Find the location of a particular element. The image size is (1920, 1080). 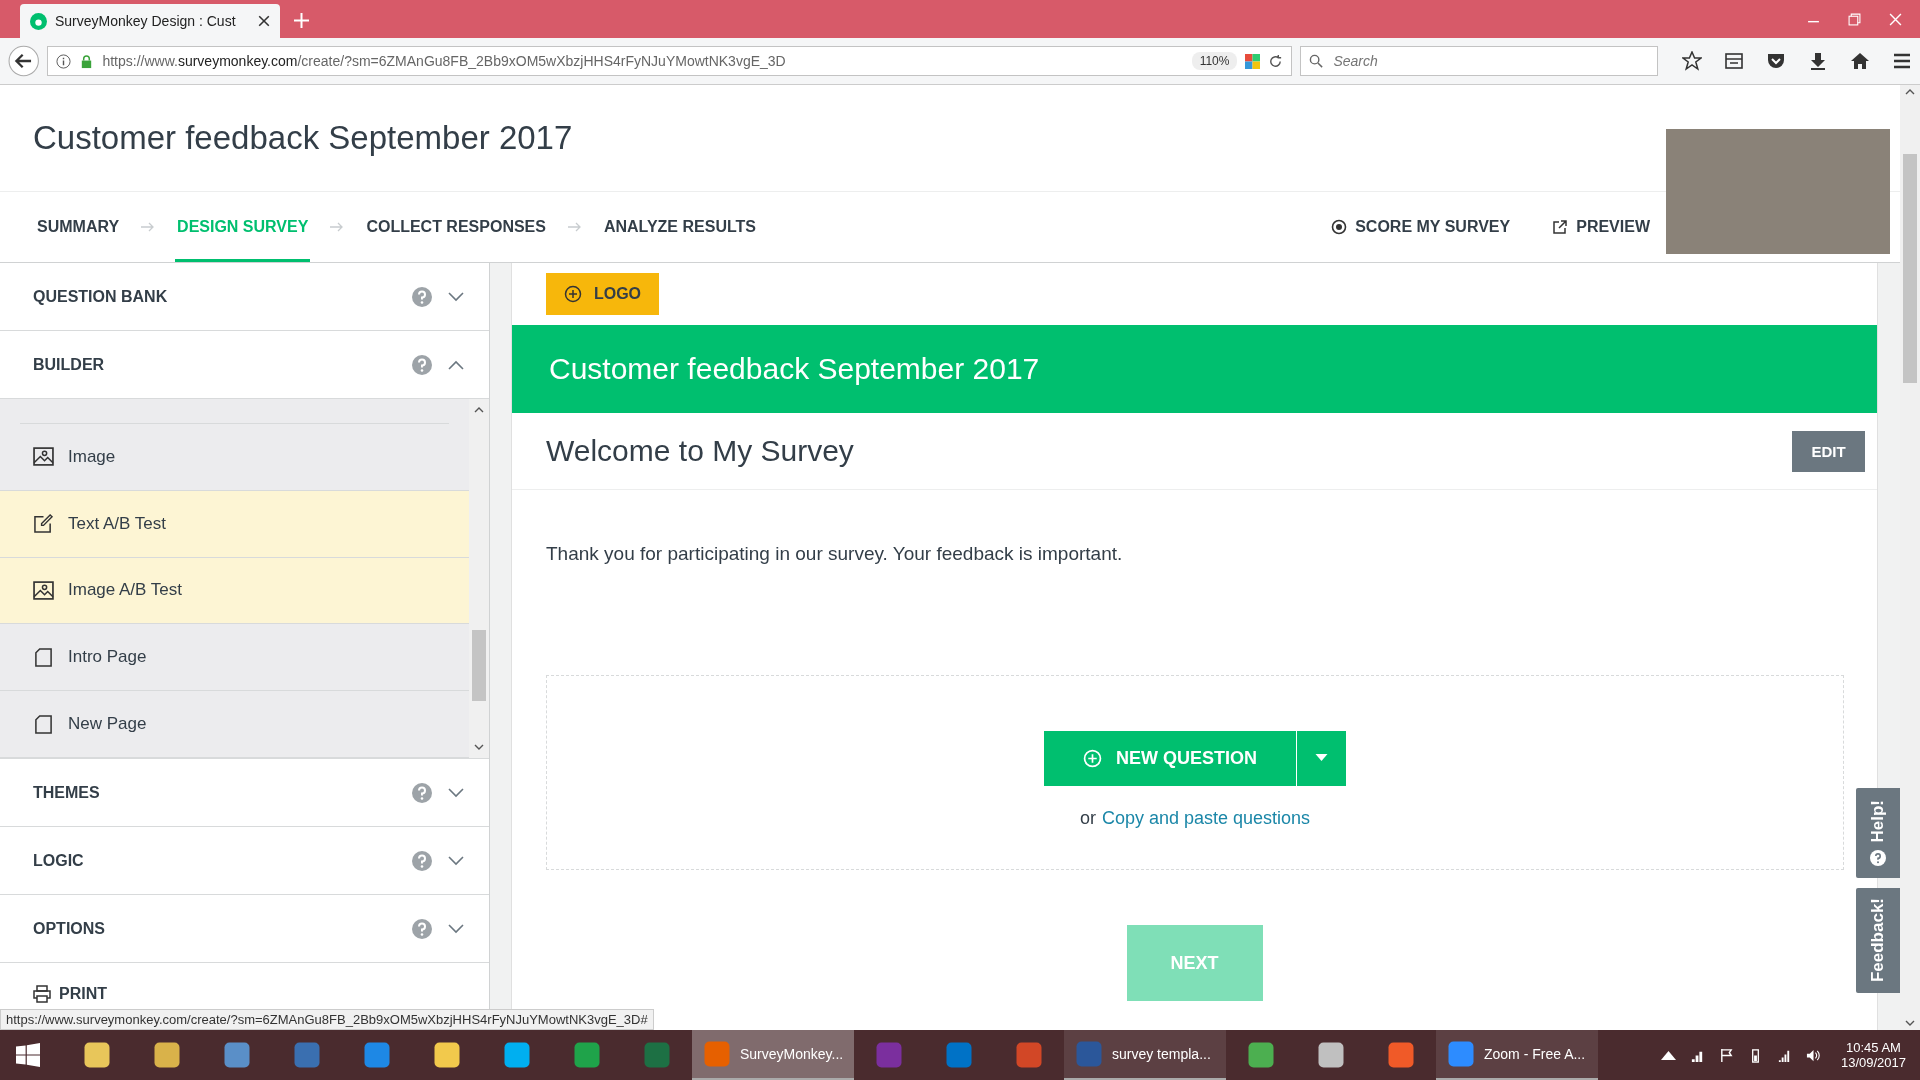

question-icon is located at coordinates (1878, 858).